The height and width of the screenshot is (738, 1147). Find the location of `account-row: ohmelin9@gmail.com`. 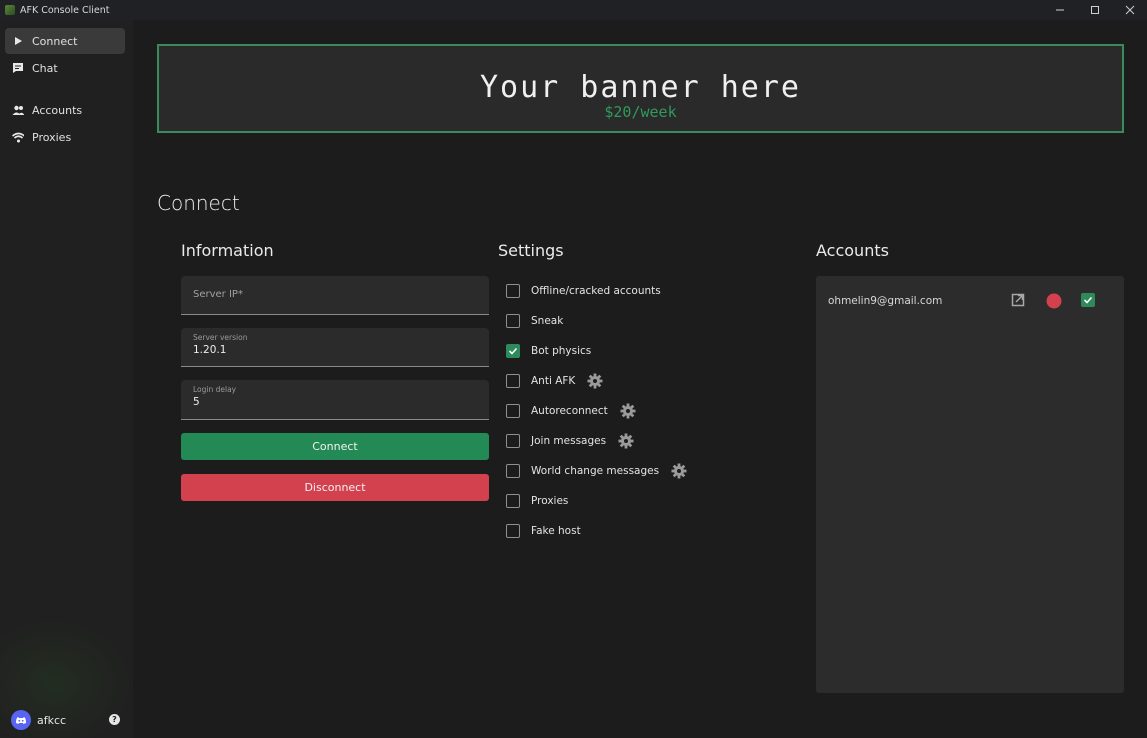

account-row: ohmelin9@gmail.com is located at coordinates (973, 301).